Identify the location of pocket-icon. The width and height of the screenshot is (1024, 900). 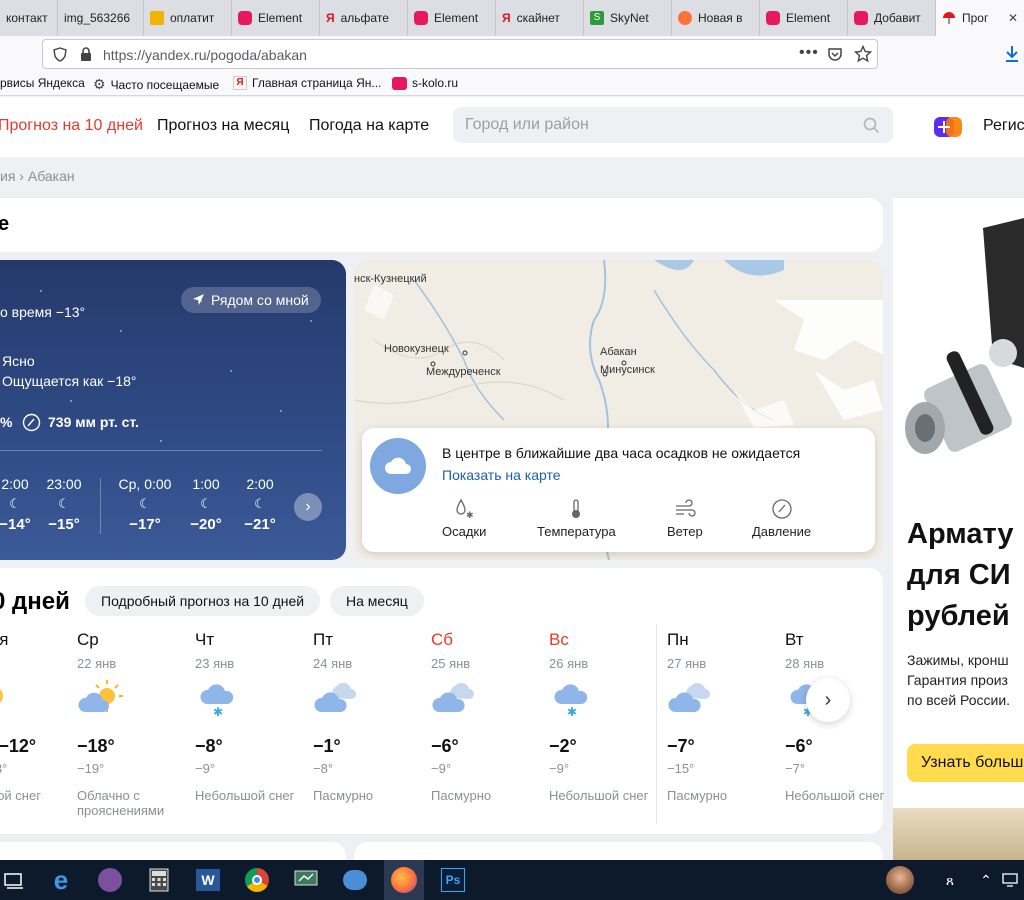
(835, 54).